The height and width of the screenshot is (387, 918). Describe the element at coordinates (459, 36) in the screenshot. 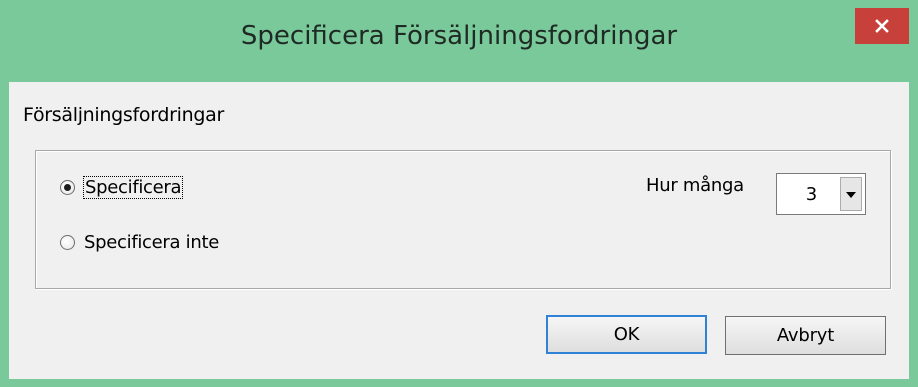

I see `window-title: Specificera Försäljningsfordringar` at that location.